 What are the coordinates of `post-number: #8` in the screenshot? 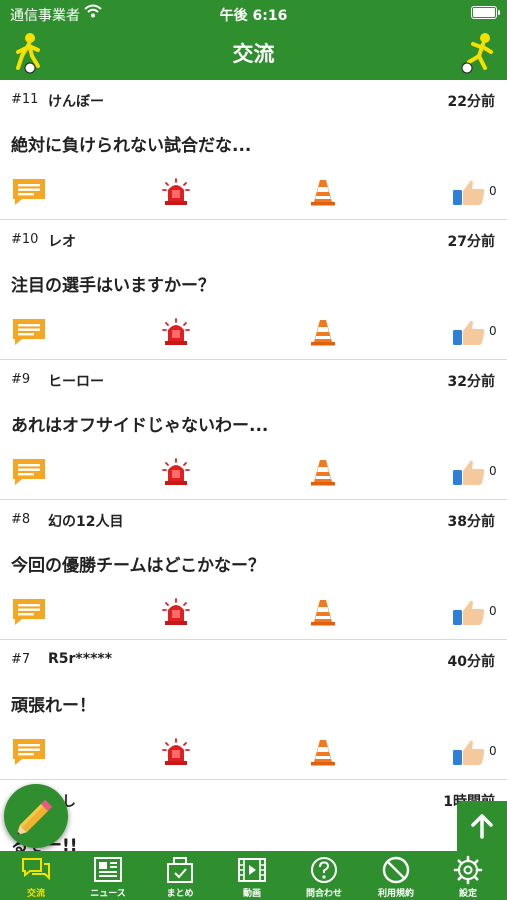 It's located at (21, 519).